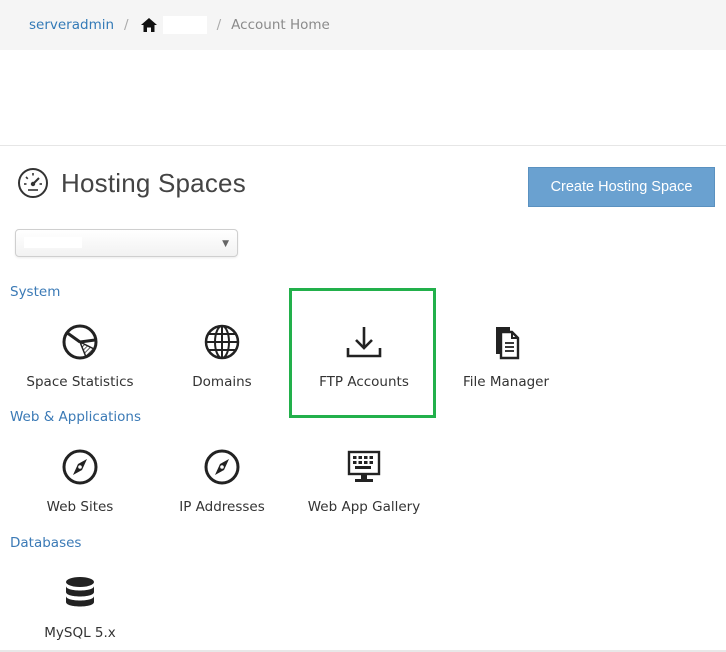  Describe the element at coordinates (35, 292) in the screenshot. I see `section-label-system: System` at that location.